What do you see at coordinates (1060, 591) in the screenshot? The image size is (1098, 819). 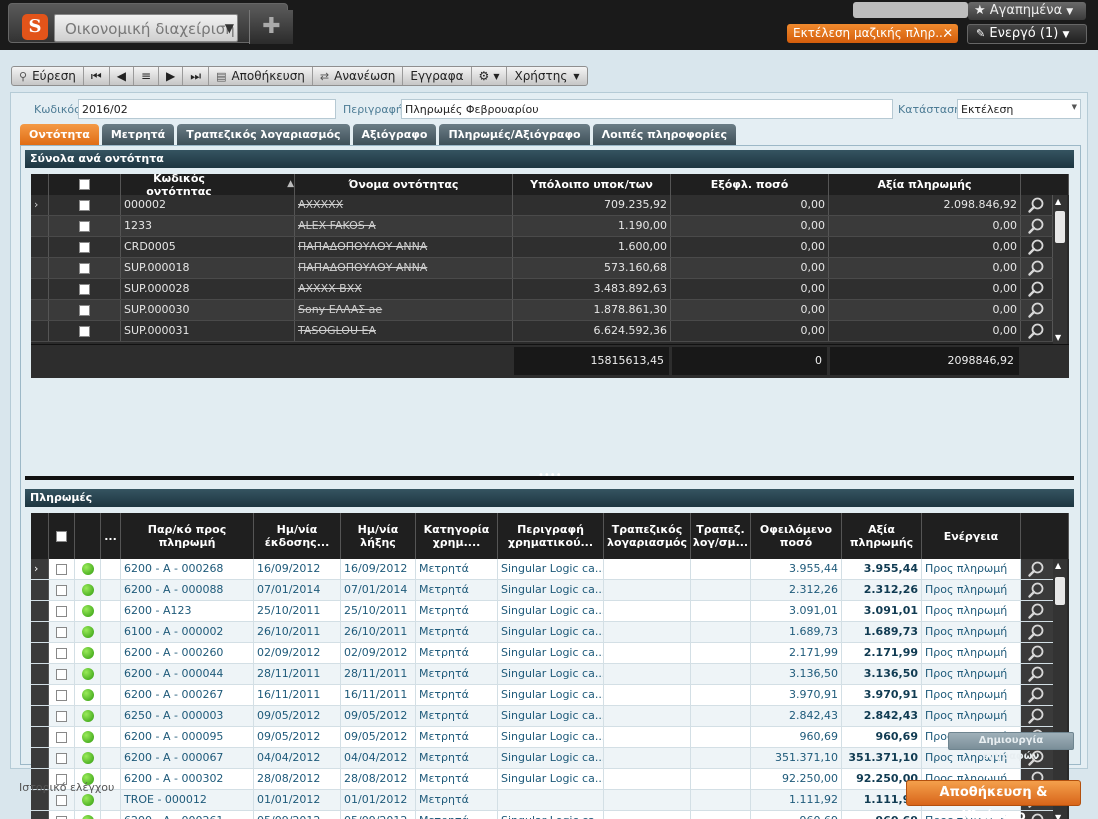 I see `payments-scroll-thumb` at bounding box center [1060, 591].